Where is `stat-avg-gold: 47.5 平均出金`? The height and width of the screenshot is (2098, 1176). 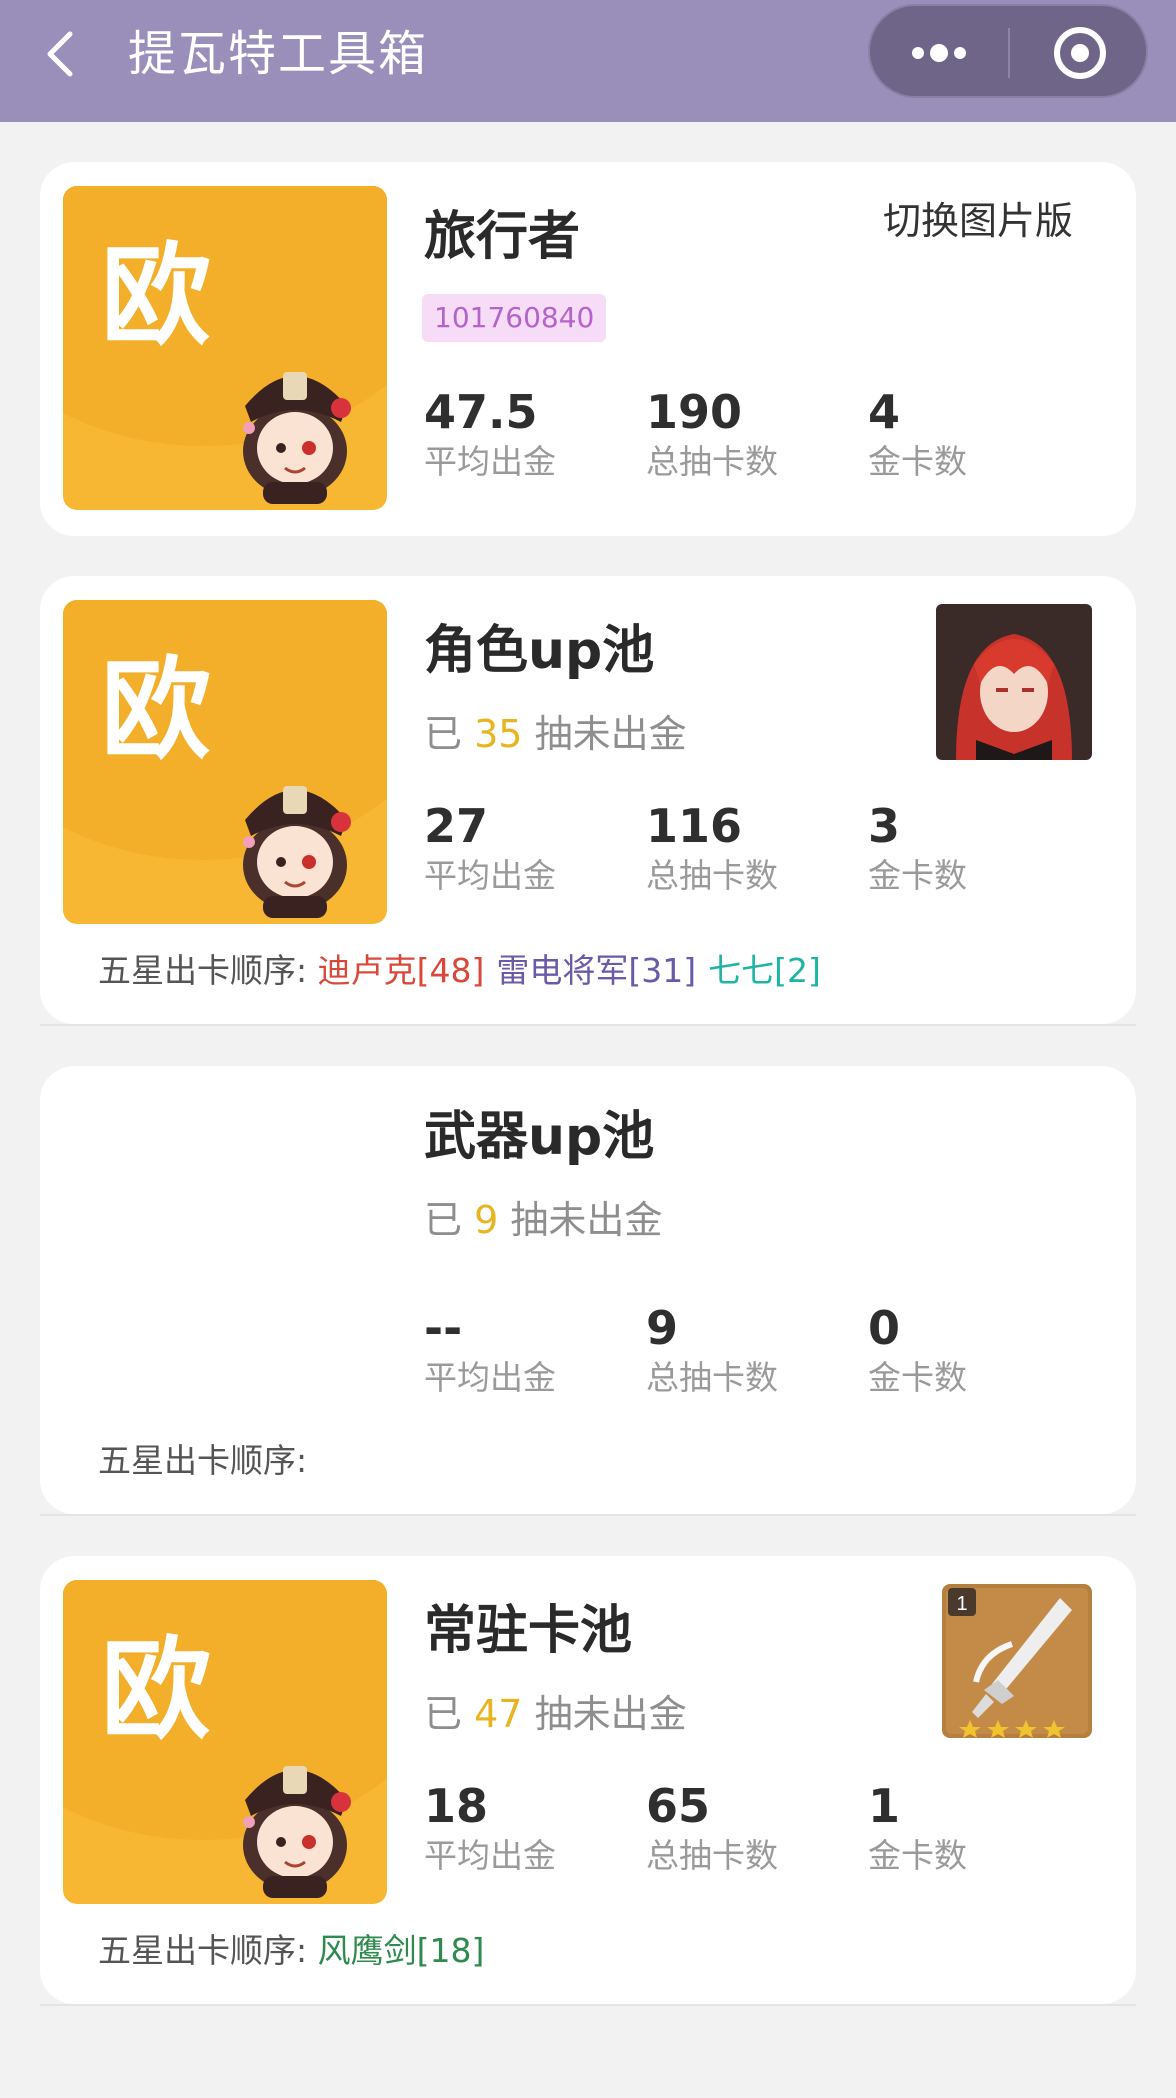 stat-avg-gold: 47.5 平均出金 is located at coordinates (524, 434).